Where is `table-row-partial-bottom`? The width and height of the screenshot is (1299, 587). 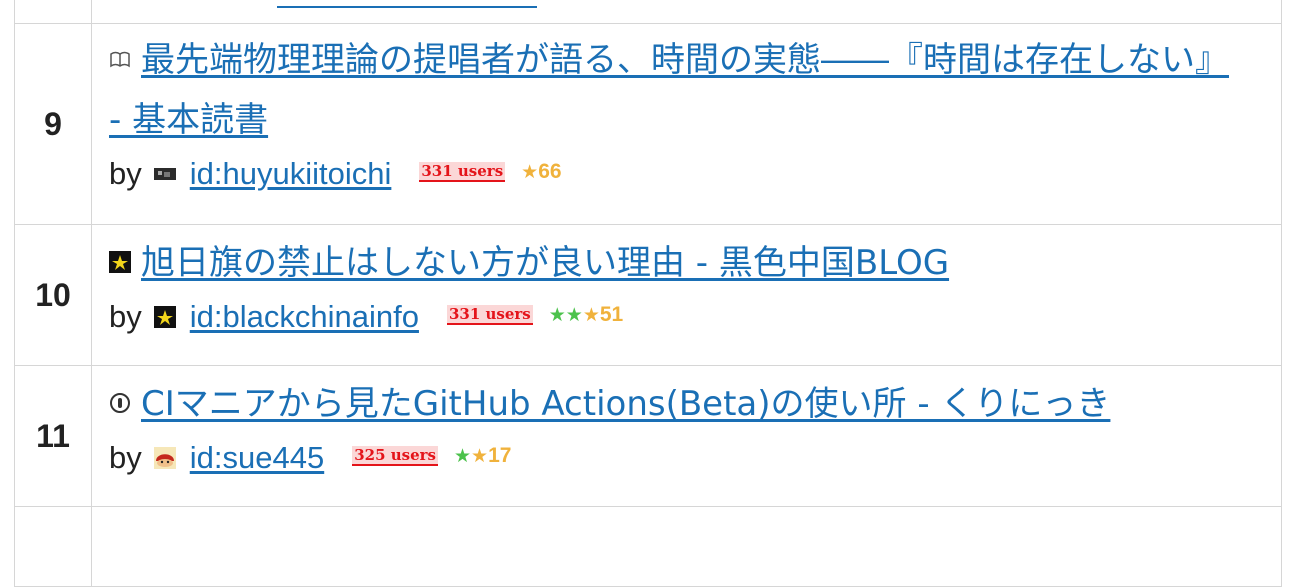 table-row-partial-bottom is located at coordinates (648, 547).